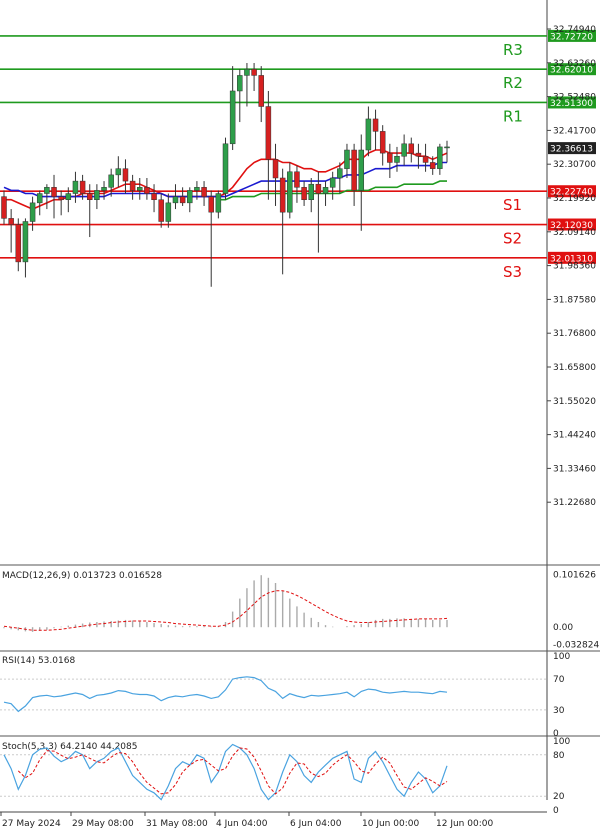  I want to click on price-tick-label: 32.30700, so click(574, 165).